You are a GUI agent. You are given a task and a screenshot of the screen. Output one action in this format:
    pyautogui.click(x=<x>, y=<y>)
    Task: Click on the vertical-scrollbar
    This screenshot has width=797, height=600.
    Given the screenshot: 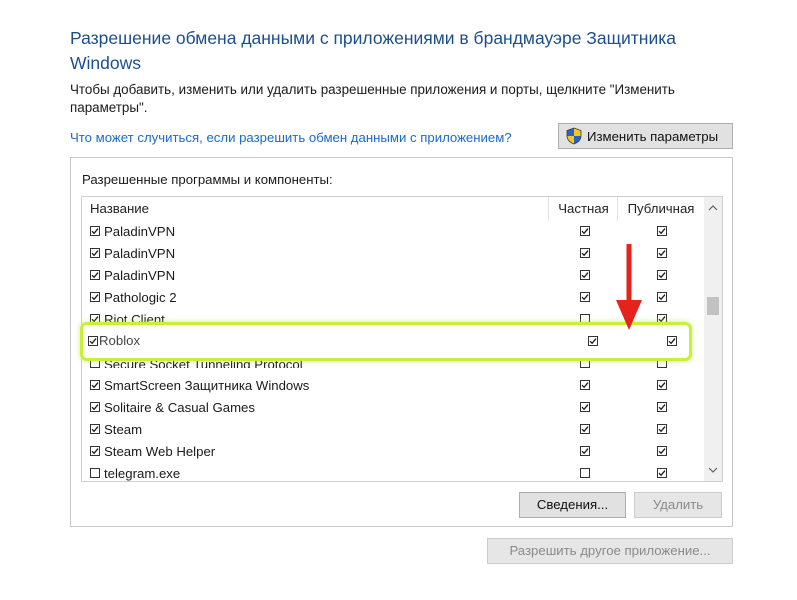 What is the action you would take?
    pyautogui.click(x=713, y=339)
    